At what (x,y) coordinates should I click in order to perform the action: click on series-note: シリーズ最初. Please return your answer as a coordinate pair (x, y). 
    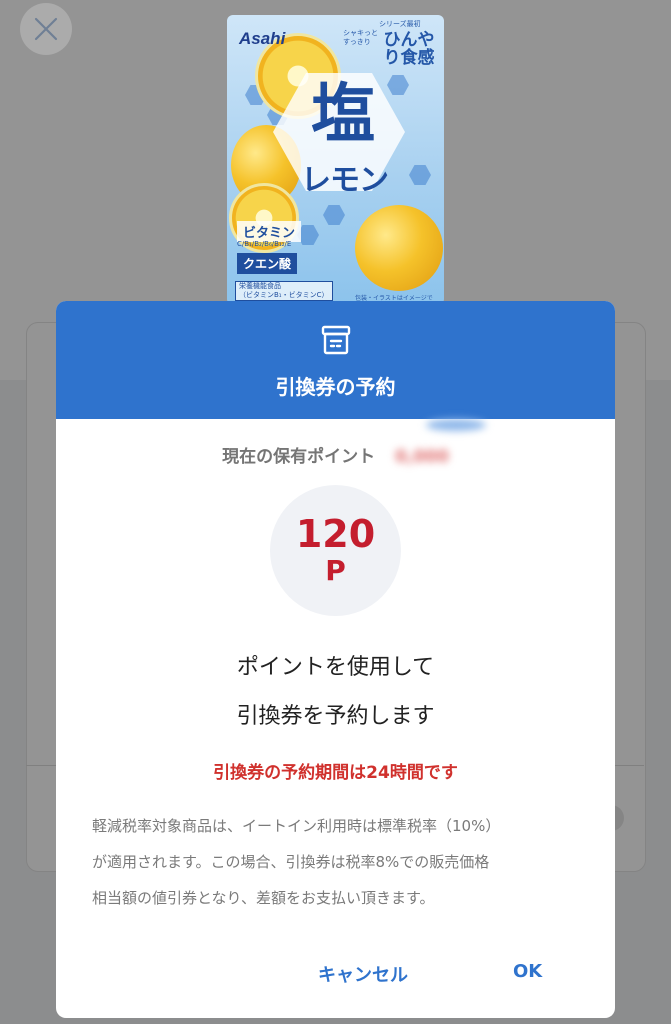
    Looking at the image, I should click on (400, 24).